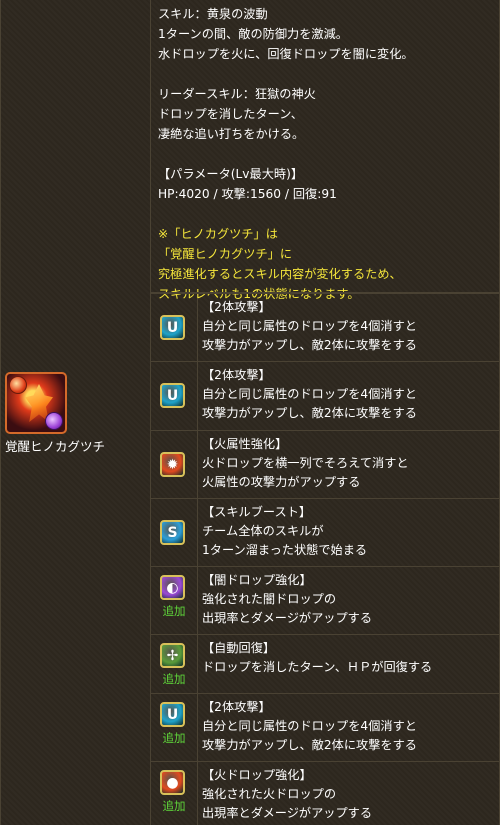 This screenshot has height=825, width=500. I want to click on leader-skill-name: リーダースキル：狂獄の神火, so click(237, 94).